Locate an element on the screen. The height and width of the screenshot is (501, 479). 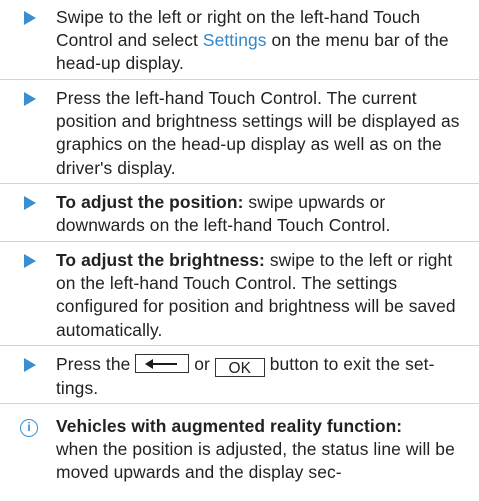
back-button is located at coordinates (162, 363).